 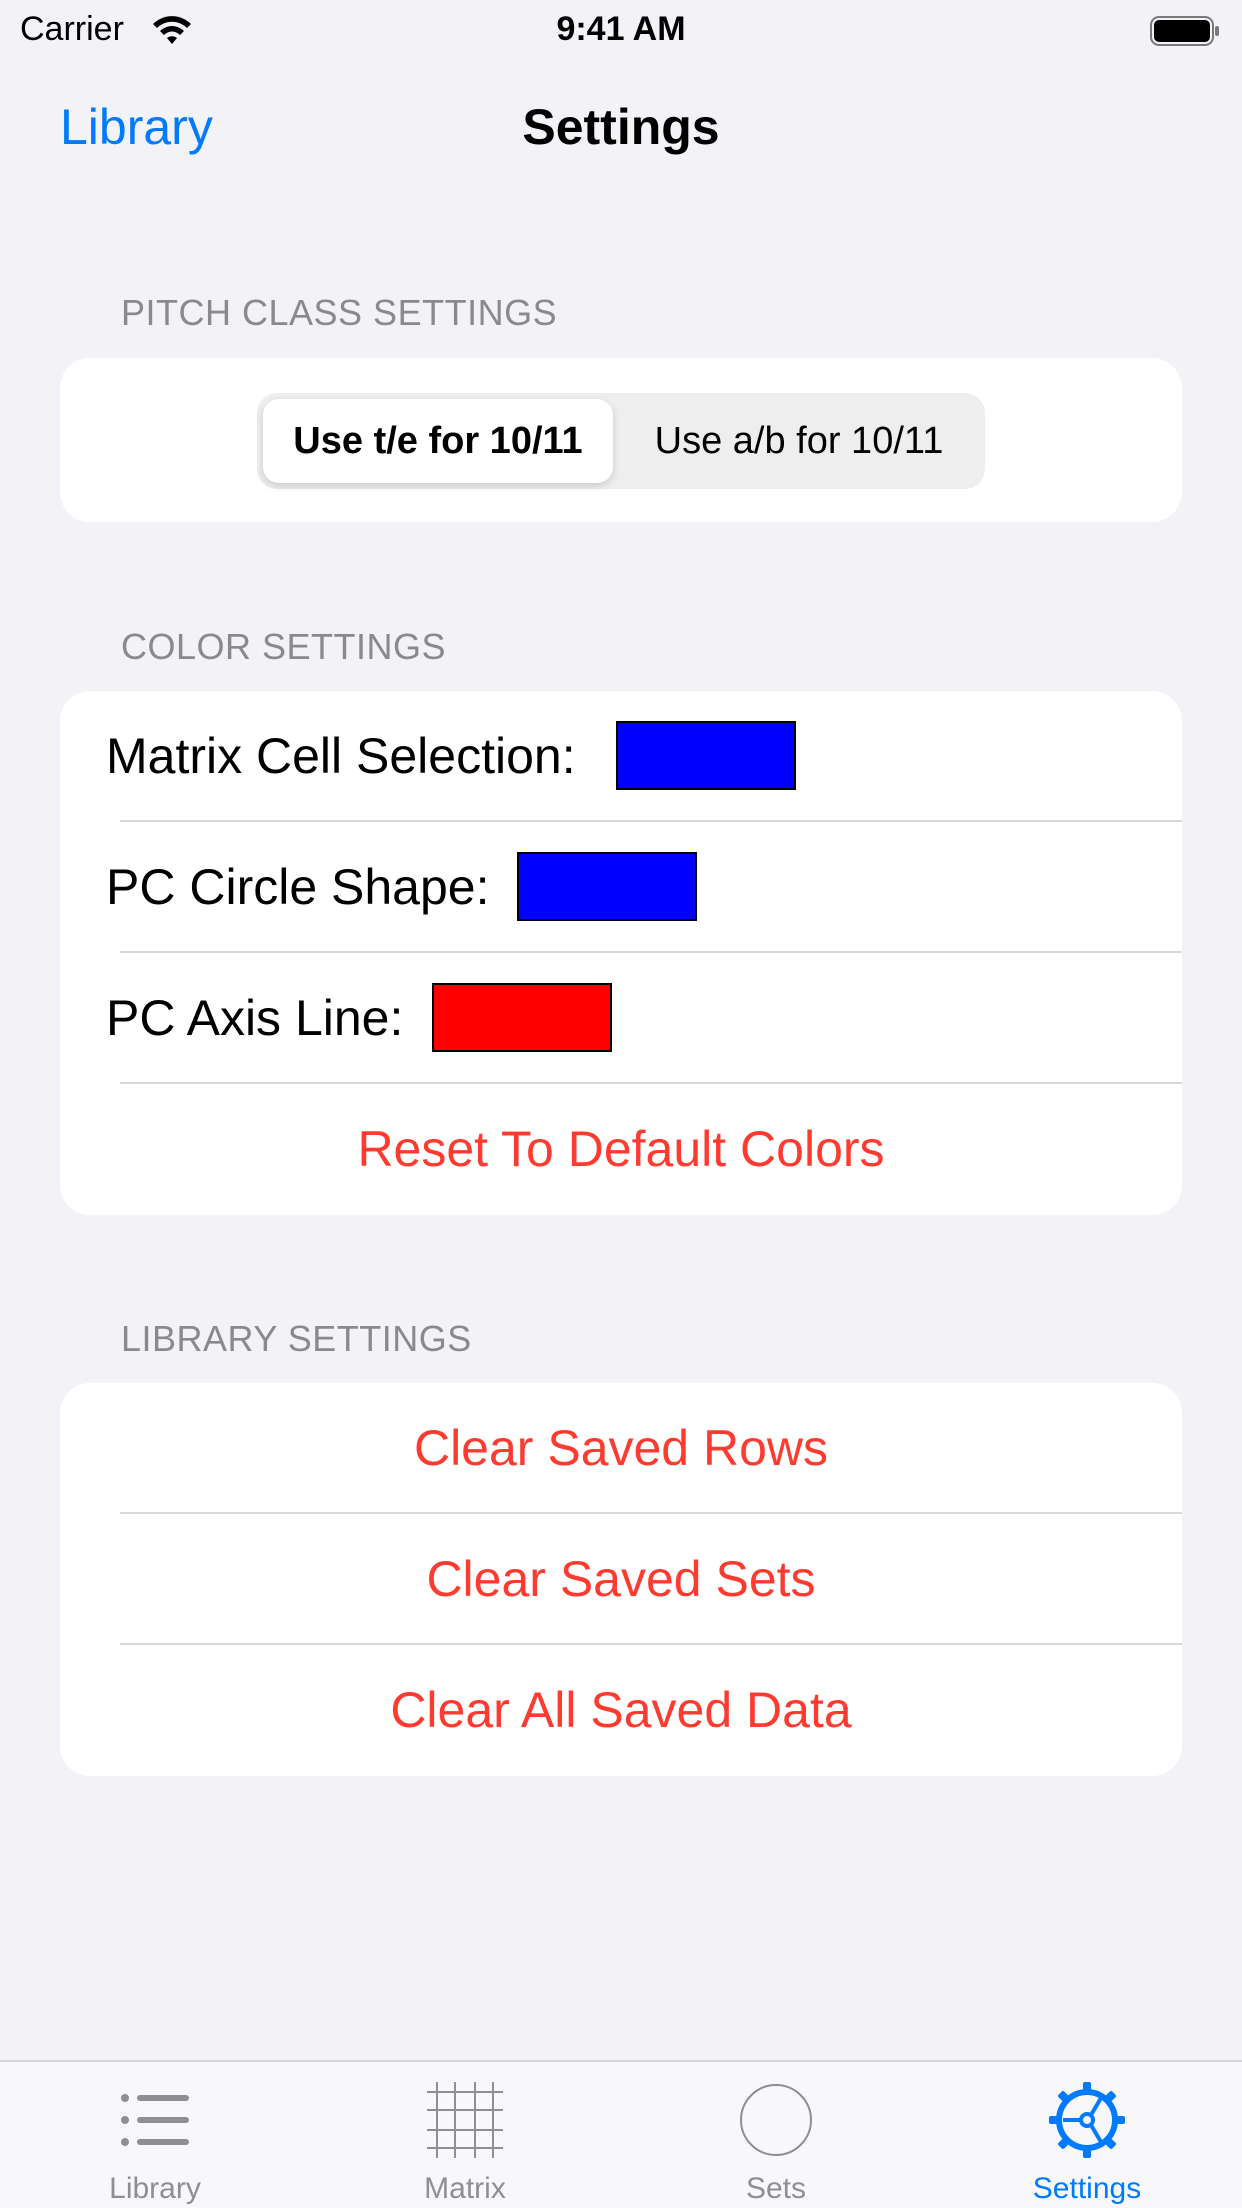 I want to click on reset-default-colors-button: Reset To Default Colors, so click(x=621, y=1149).